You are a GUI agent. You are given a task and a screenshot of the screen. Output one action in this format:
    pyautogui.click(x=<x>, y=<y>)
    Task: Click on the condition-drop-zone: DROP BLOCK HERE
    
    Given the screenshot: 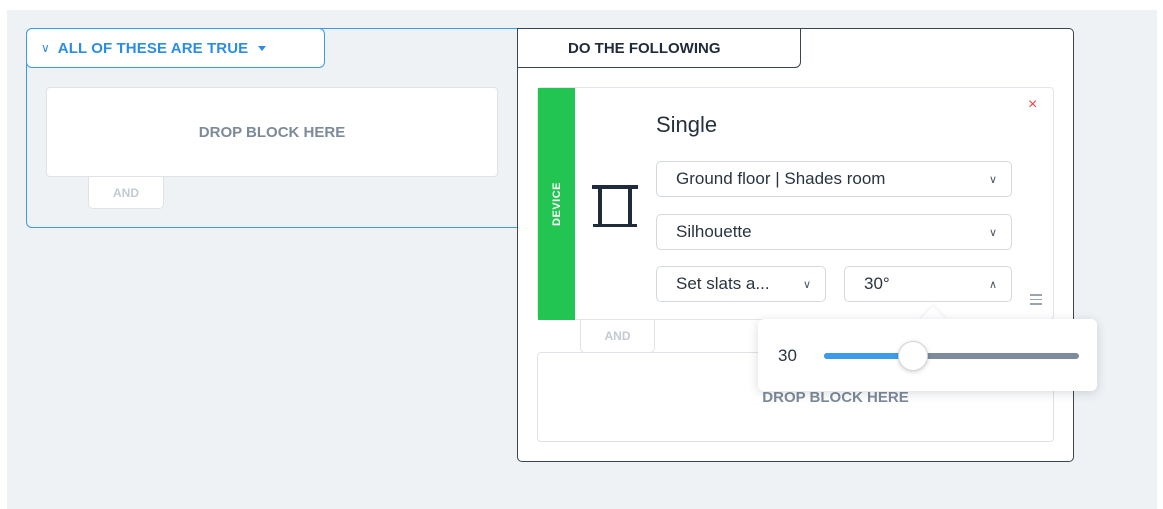 What is the action you would take?
    pyautogui.click(x=272, y=132)
    